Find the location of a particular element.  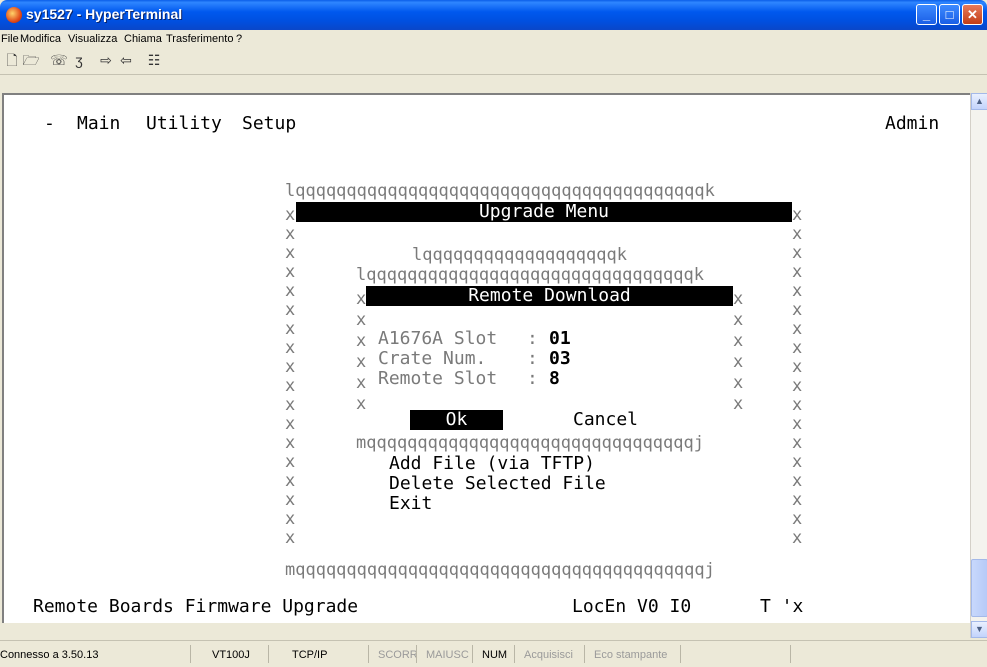

menu-add-file: Add File (via TFTP) is located at coordinates (492, 464).